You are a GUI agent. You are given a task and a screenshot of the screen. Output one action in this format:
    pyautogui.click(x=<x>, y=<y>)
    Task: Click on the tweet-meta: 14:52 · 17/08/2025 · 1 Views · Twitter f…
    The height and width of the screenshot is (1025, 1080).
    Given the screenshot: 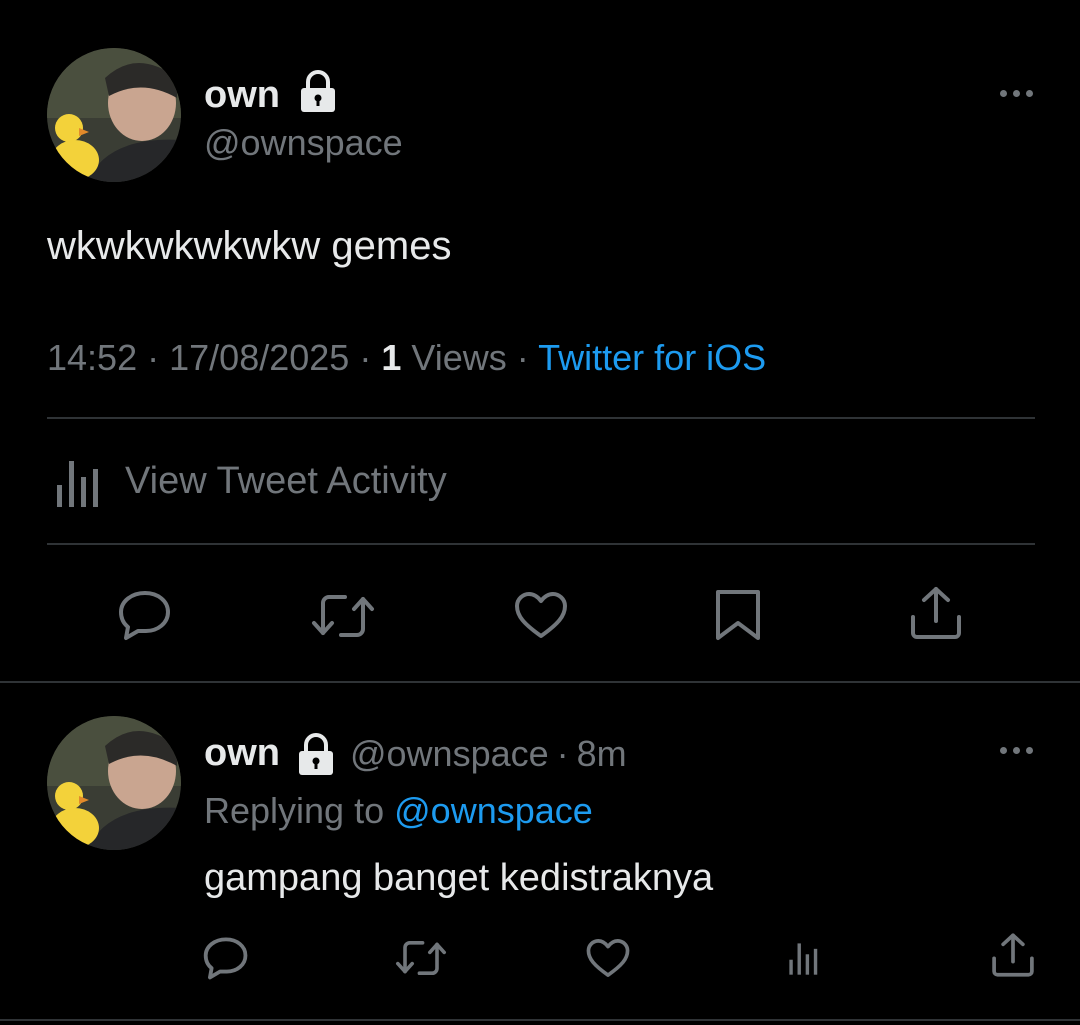 What is the action you would take?
    pyautogui.click(x=406, y=358)
    